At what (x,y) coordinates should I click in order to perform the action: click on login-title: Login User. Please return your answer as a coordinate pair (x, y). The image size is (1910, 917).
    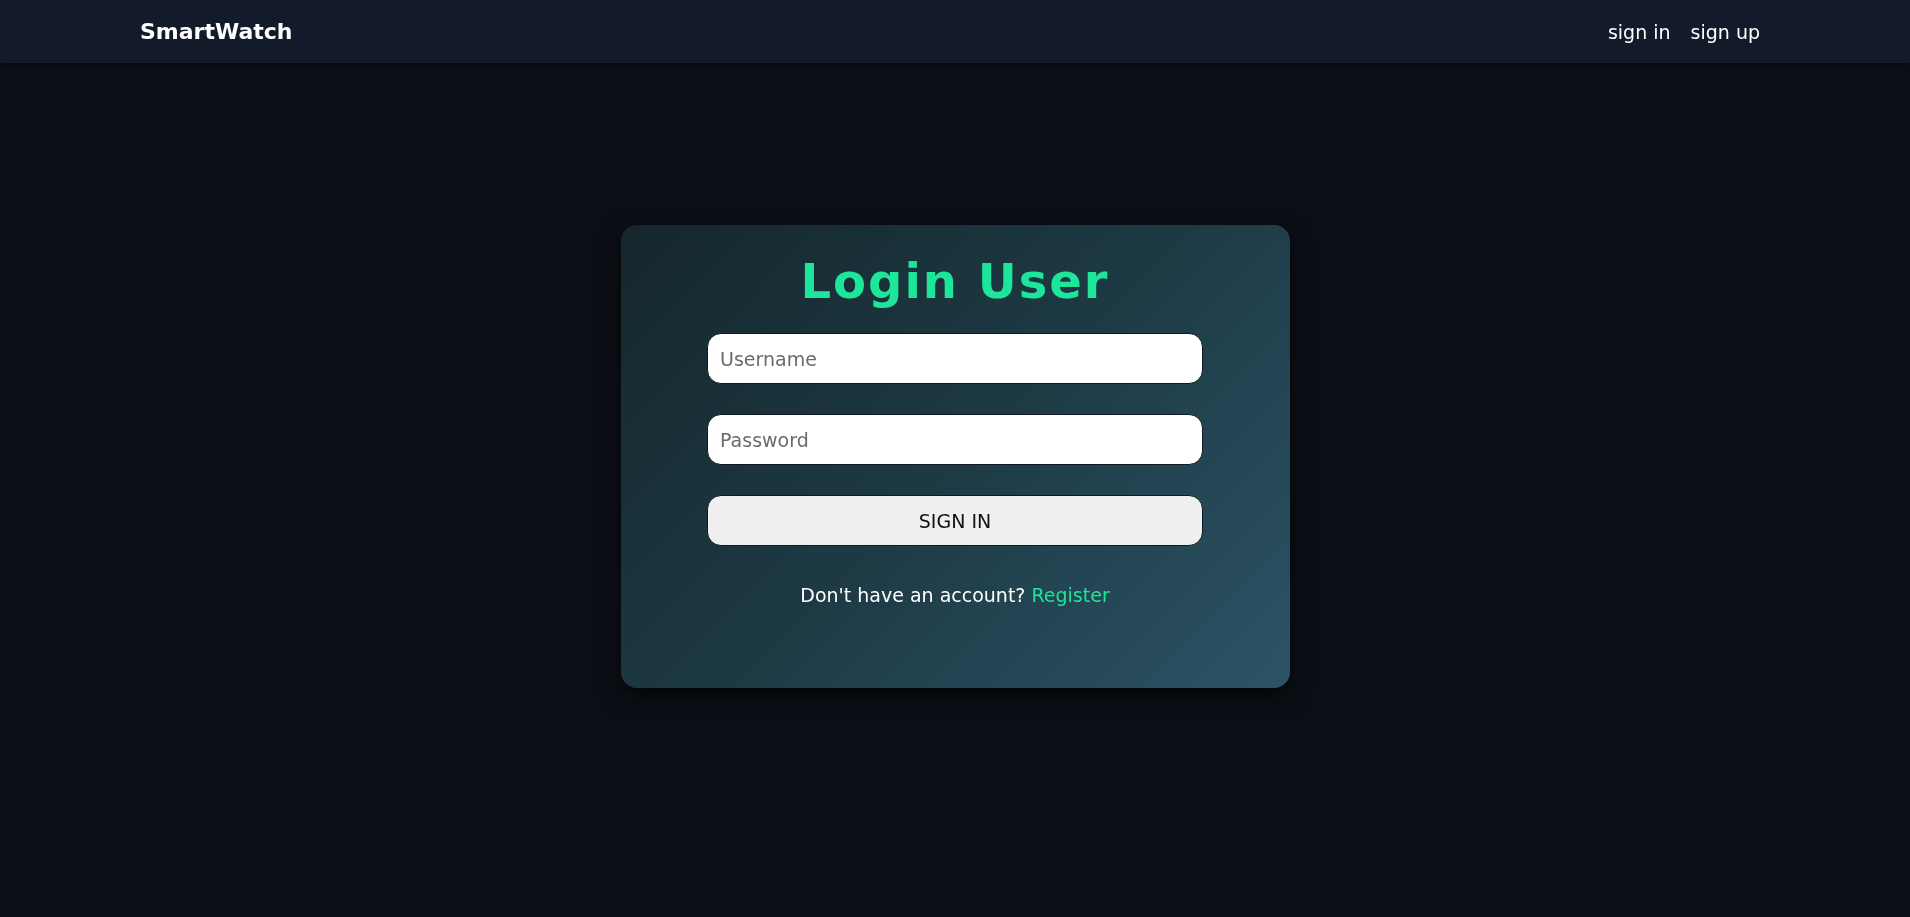
    Looking at the image, I should click on (955, 281).